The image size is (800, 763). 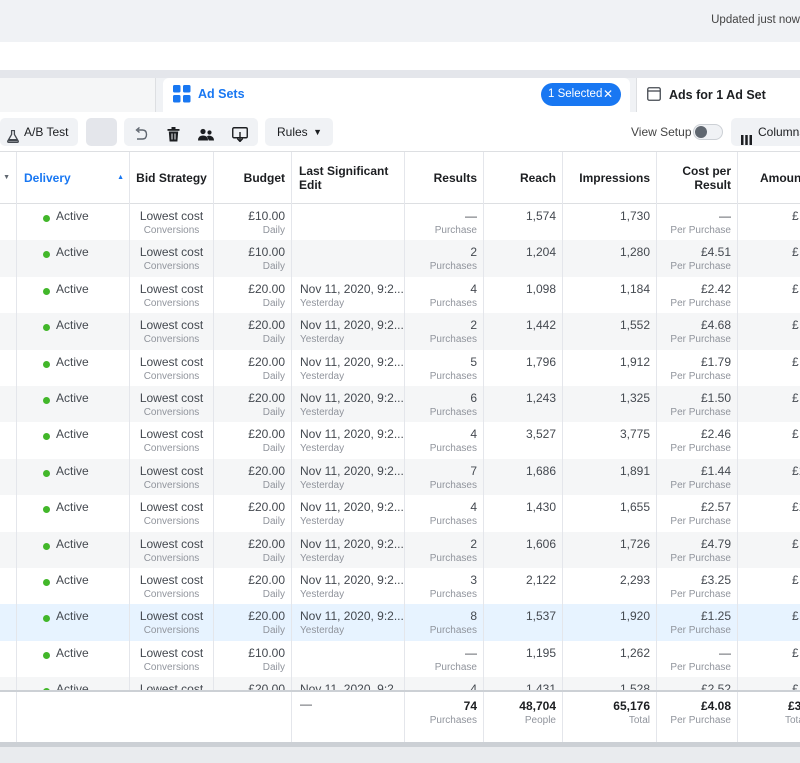 I want to click on duplicate-button, so click(x=101, y=132).